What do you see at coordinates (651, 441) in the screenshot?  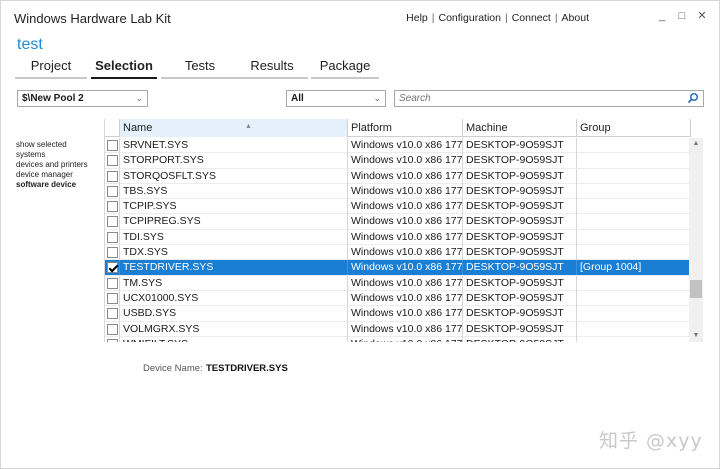 I see `watermark: 知乎 @xyy` at bounding box center [651, 441].